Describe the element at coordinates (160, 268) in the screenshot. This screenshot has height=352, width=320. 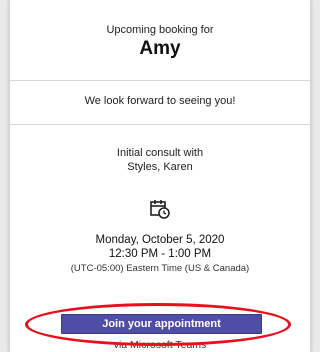
I see `appointment-timezone: (UTC-05:00) Eastern Time (US & Canada)` at that location.